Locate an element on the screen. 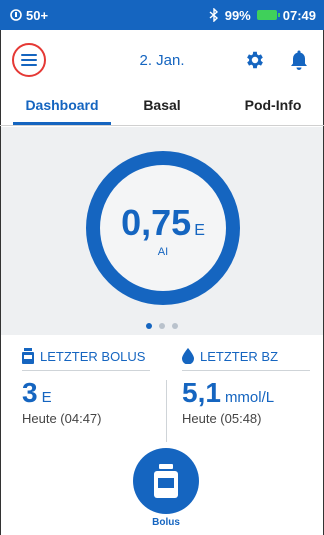  bolus-button is located at coordinates (166, 481).